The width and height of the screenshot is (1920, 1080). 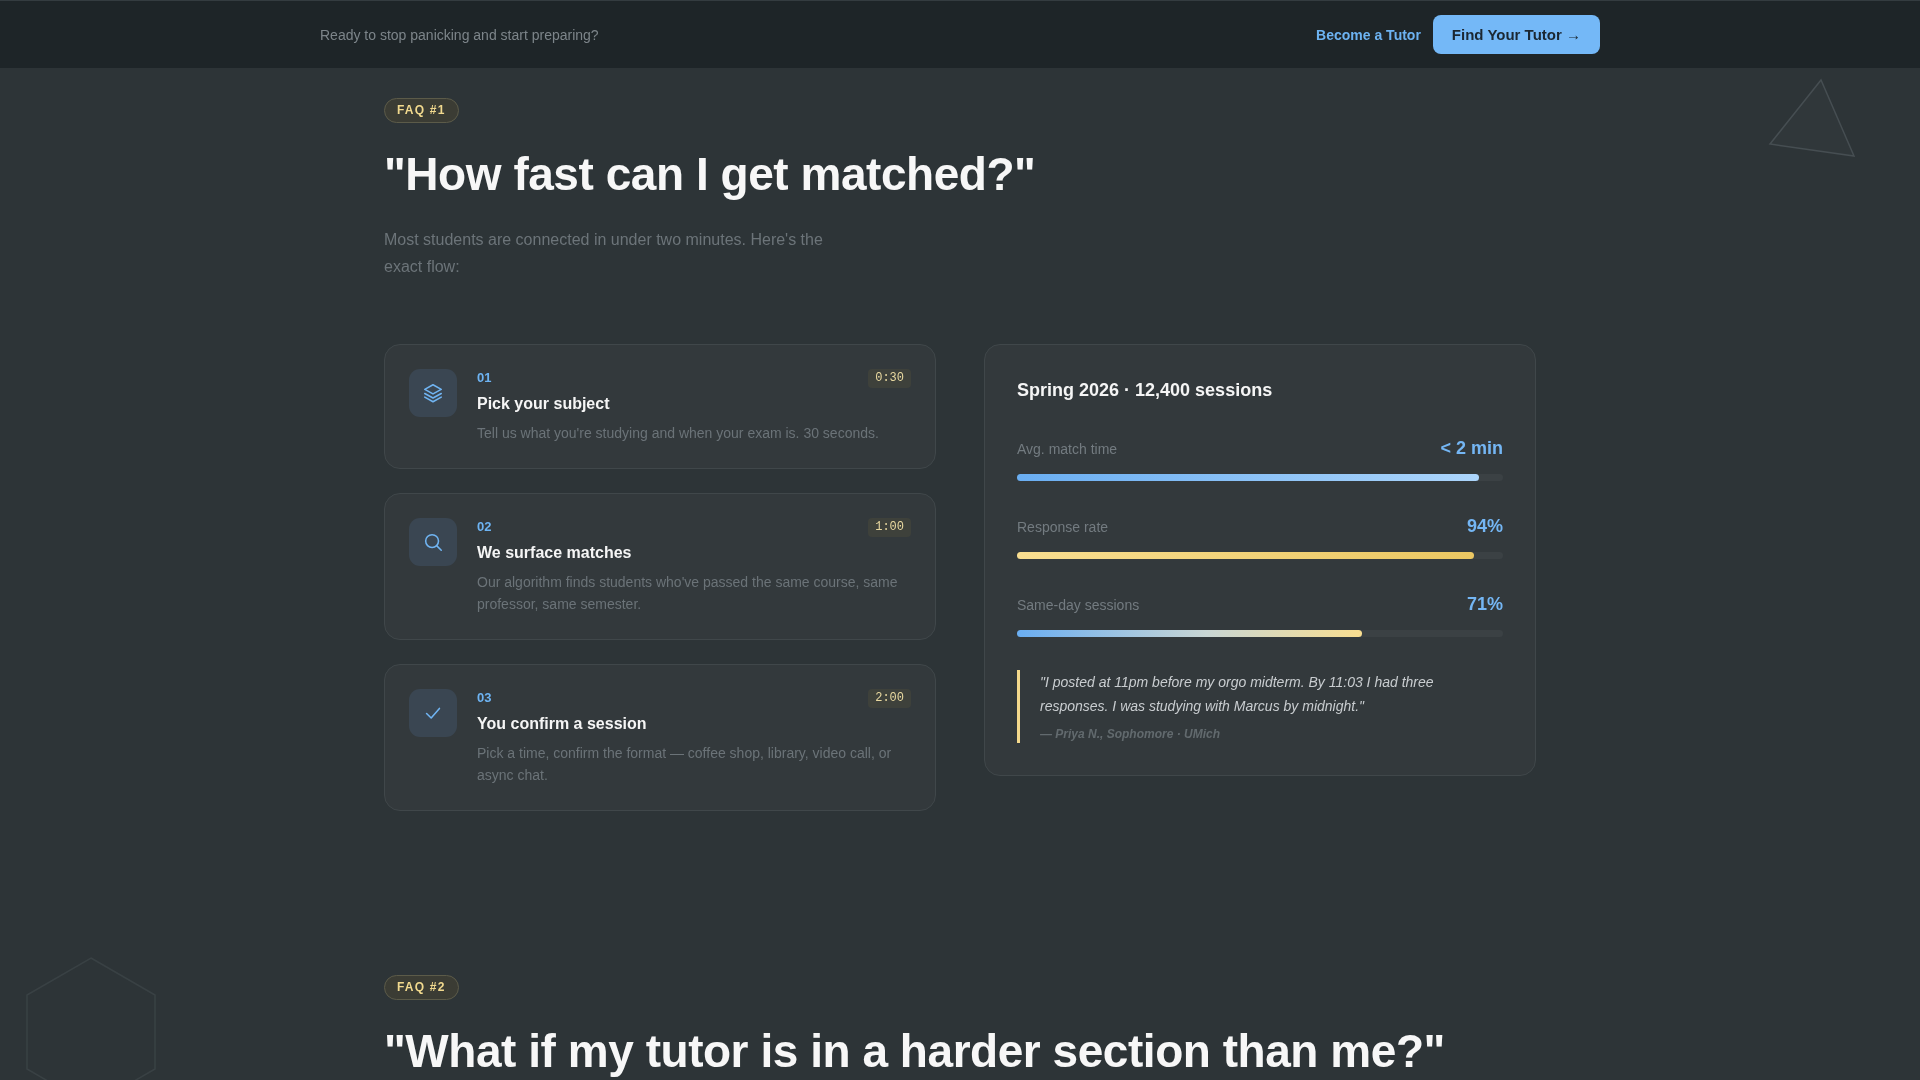 I want to click on tagline: Ready to stop panicking and start preparing?, so click(x=459, y=34).